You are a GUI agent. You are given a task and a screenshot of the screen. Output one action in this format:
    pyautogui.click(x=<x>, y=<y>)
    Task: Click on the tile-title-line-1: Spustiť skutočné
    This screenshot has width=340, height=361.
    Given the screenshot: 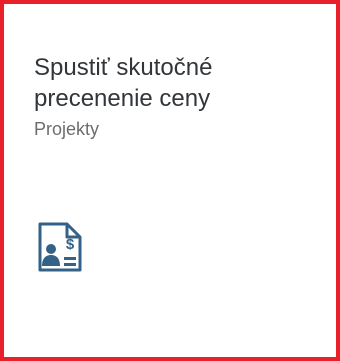 What is the action you would take?
    pyautogui.click(x=123, y=67)
    